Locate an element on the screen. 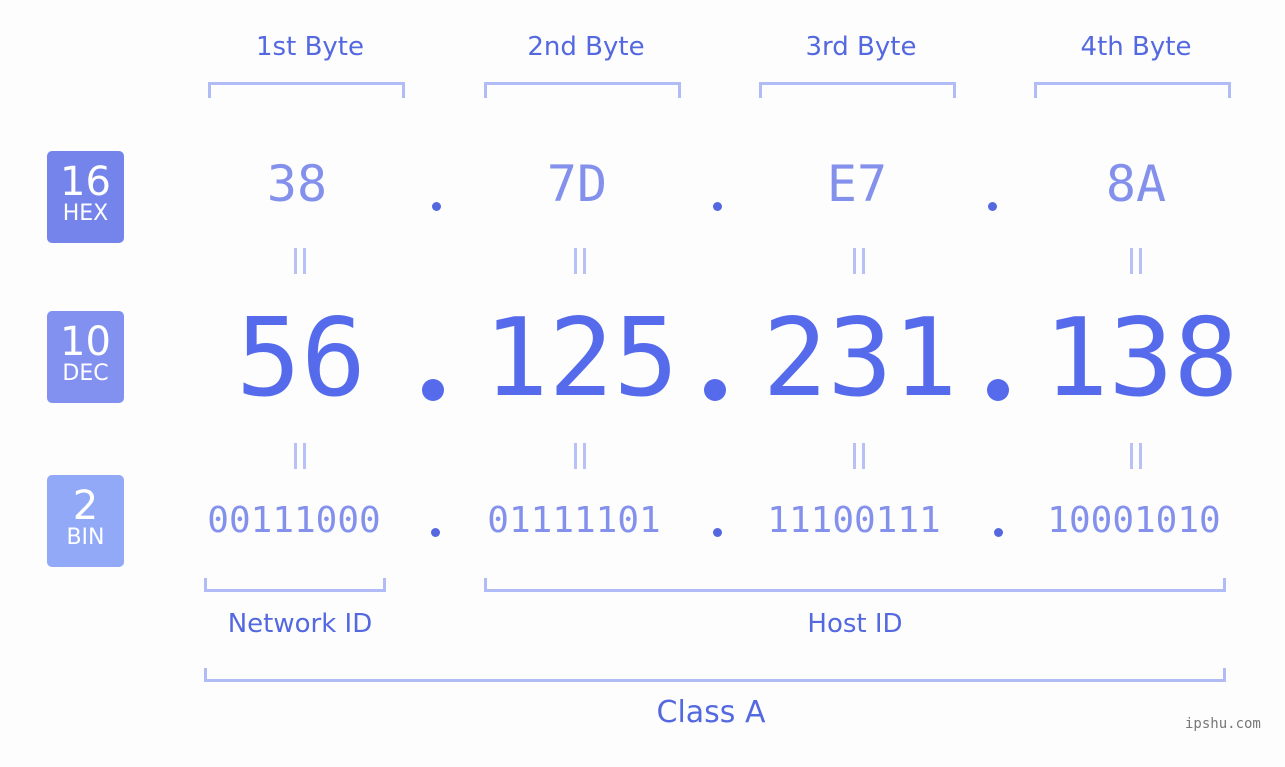 This screenshot has height=767, width=1285. network-id-bracket is located at coordinates (295, 585).